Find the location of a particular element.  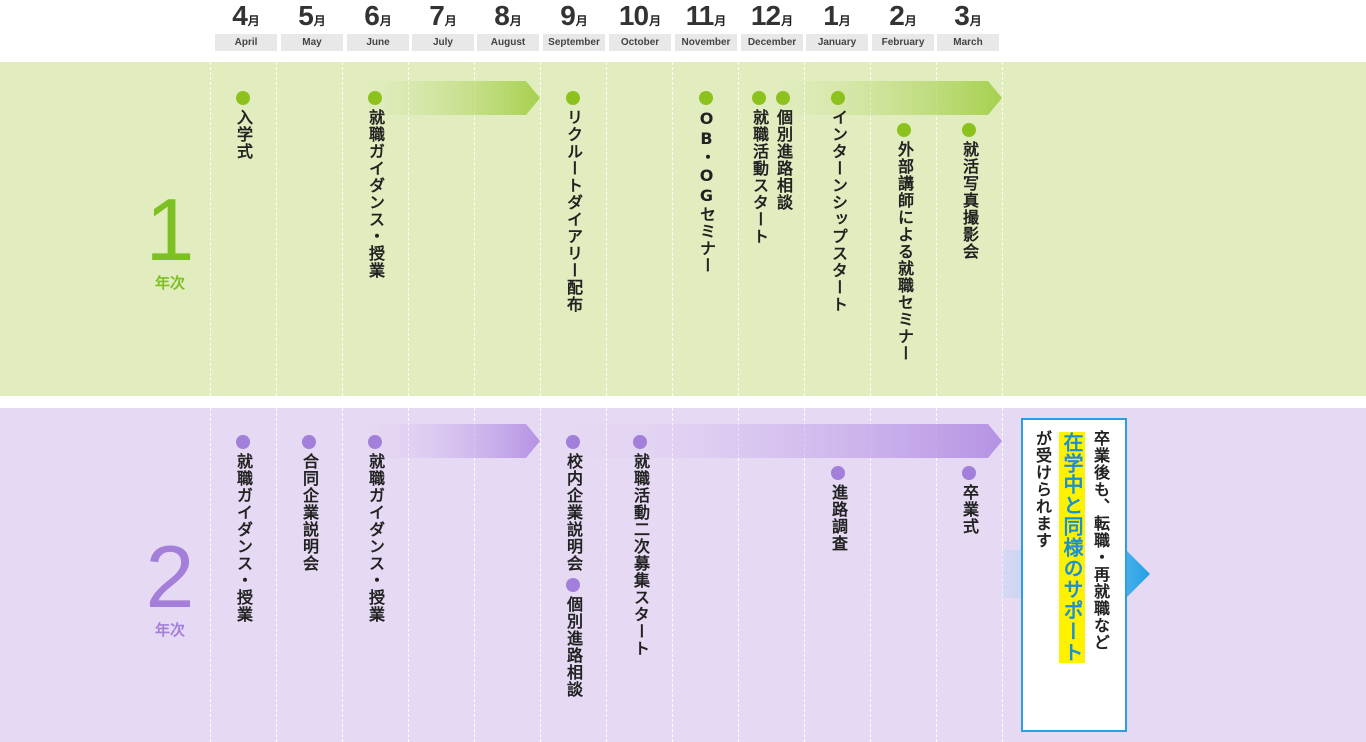

event-second-recruitment: 就職活動二次募集スタート is located at coordinates (640, 546).